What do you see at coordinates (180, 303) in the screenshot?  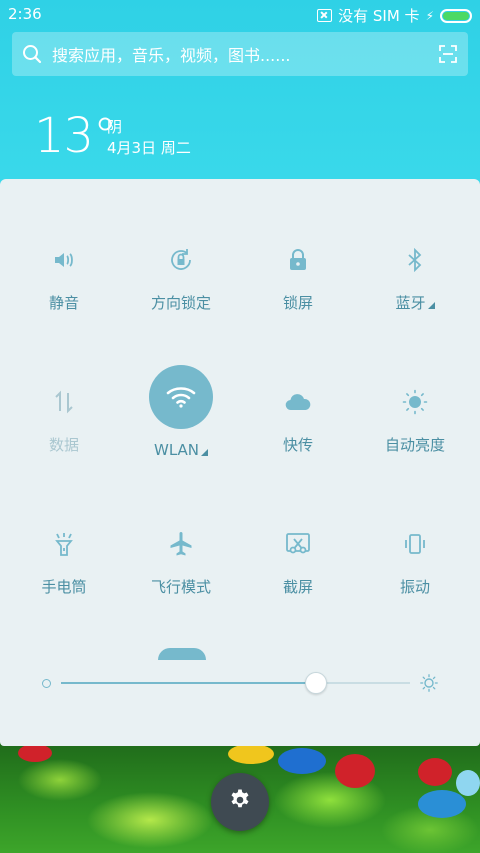 I see `tile-label: 方向锁定` at bounding box center [180, 303].